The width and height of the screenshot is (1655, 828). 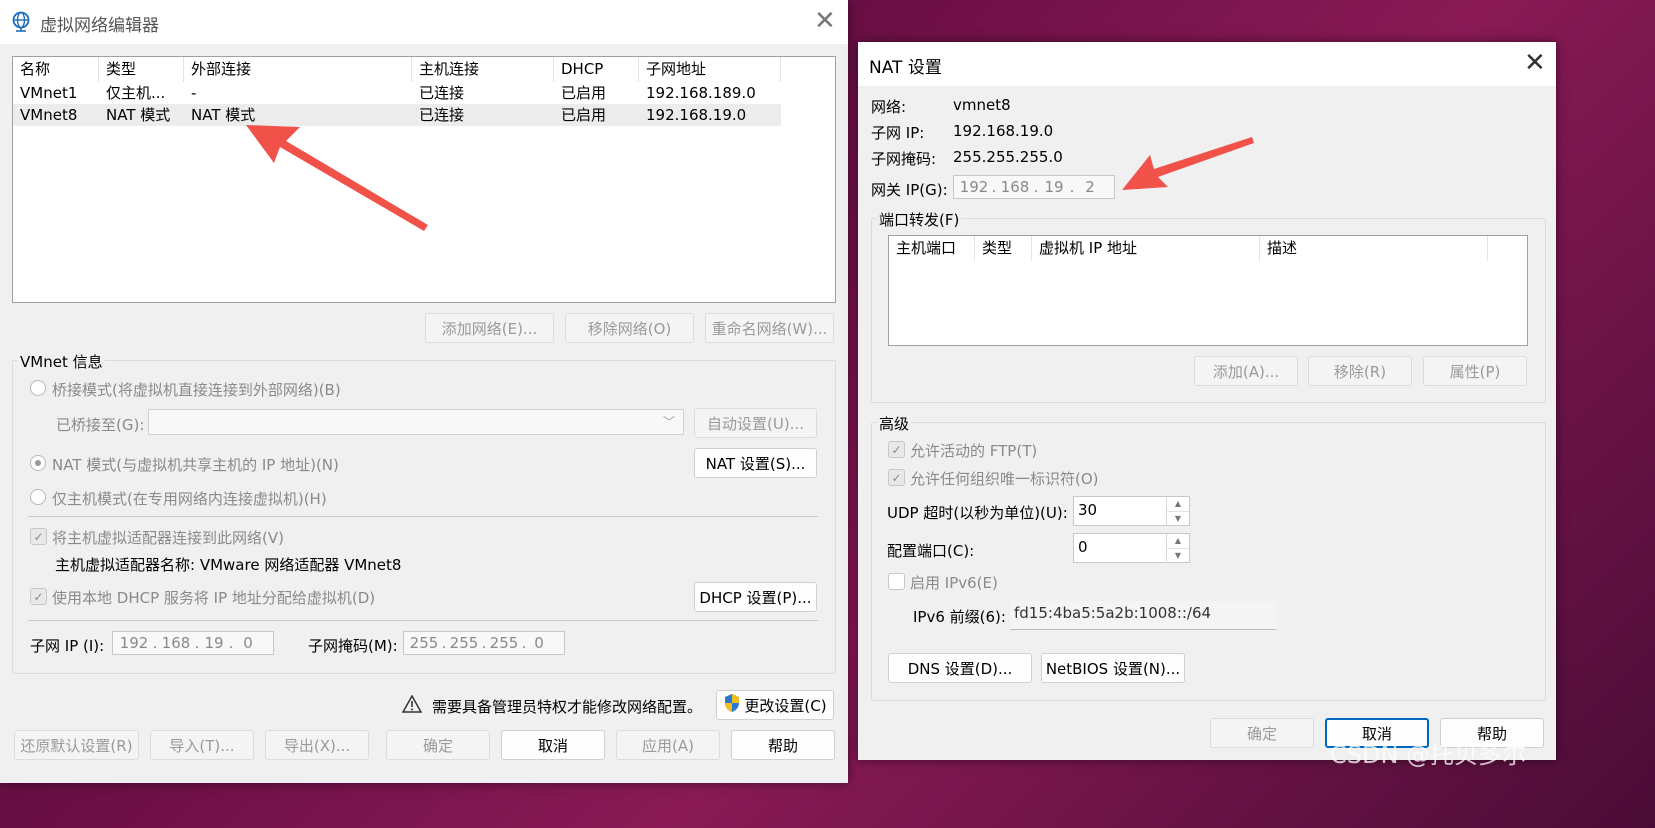 What do you see at coordinates (397, 93) in the screenshot?
I see `table-row: VMnet1 仅主机... - 已连接 已启用 192.168.189.0` at bounding box center [397, 93].